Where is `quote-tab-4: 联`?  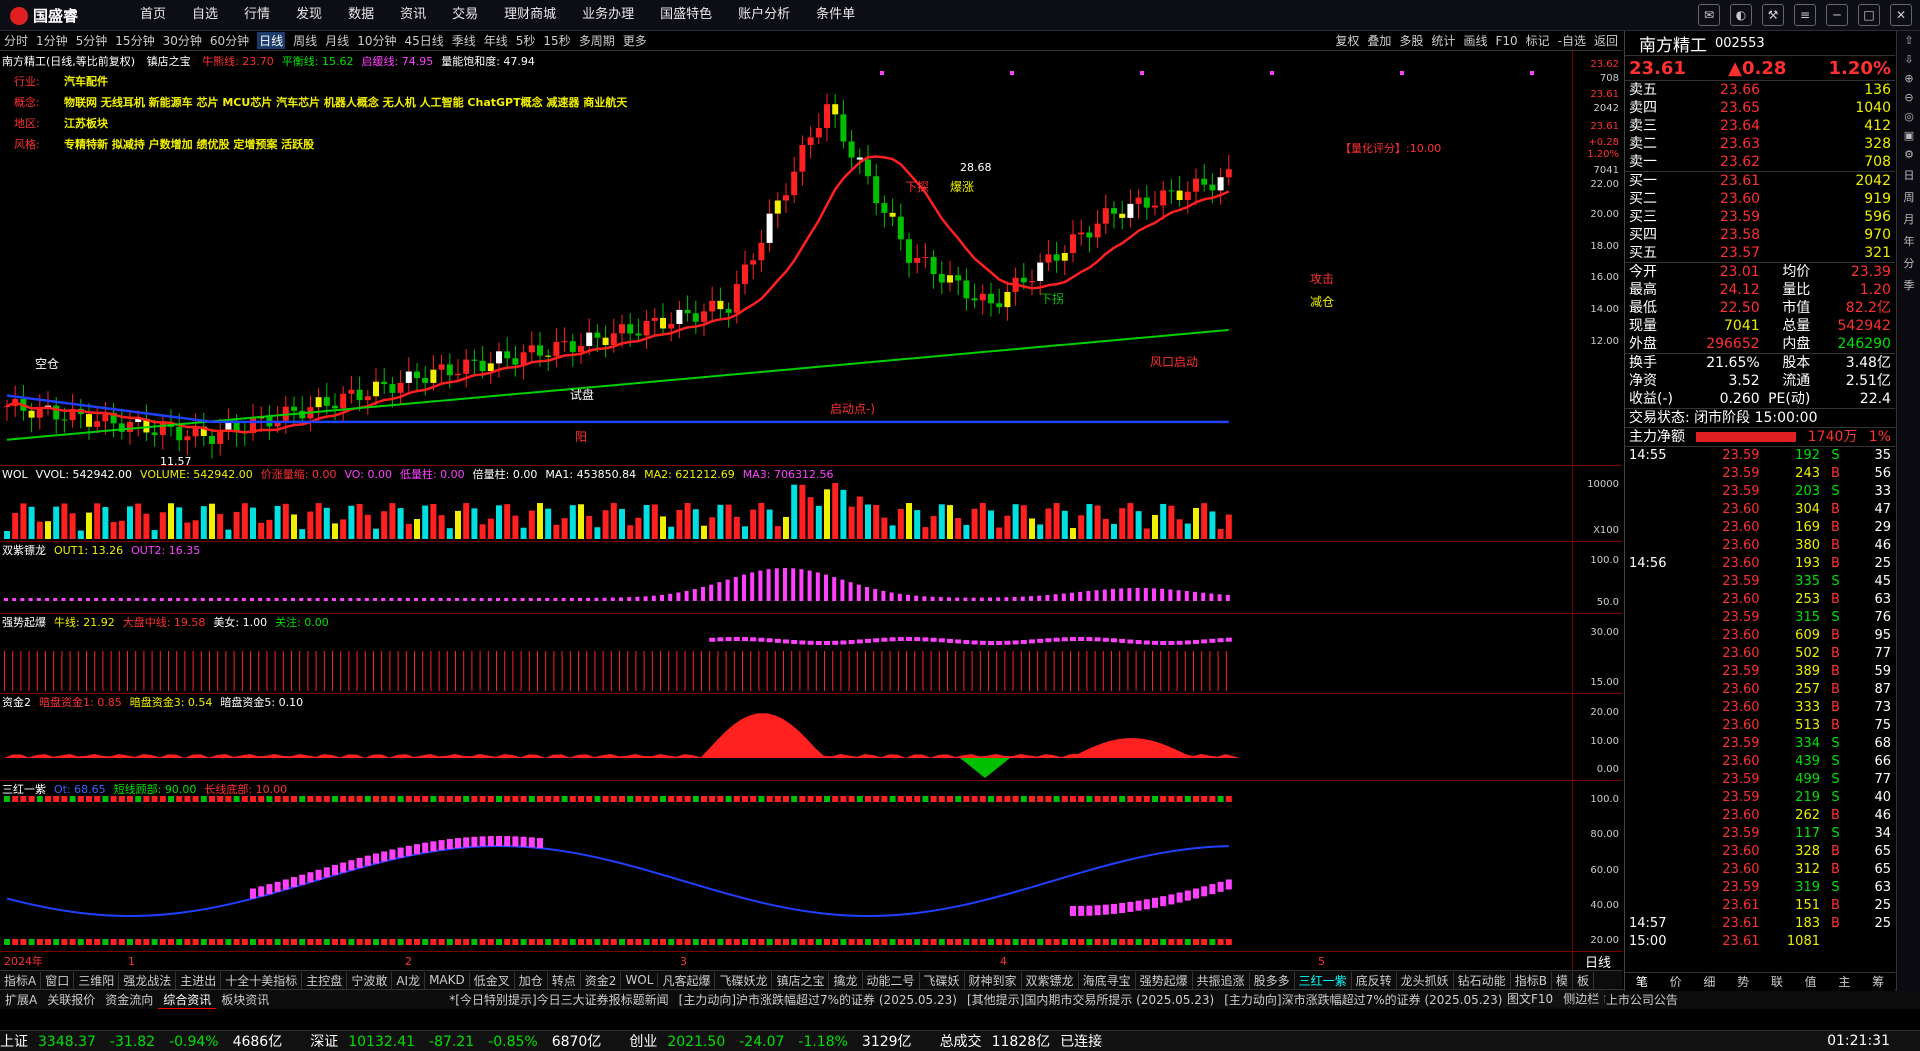
quote-tab-4: 联 is located at coordinates (1777, 982).